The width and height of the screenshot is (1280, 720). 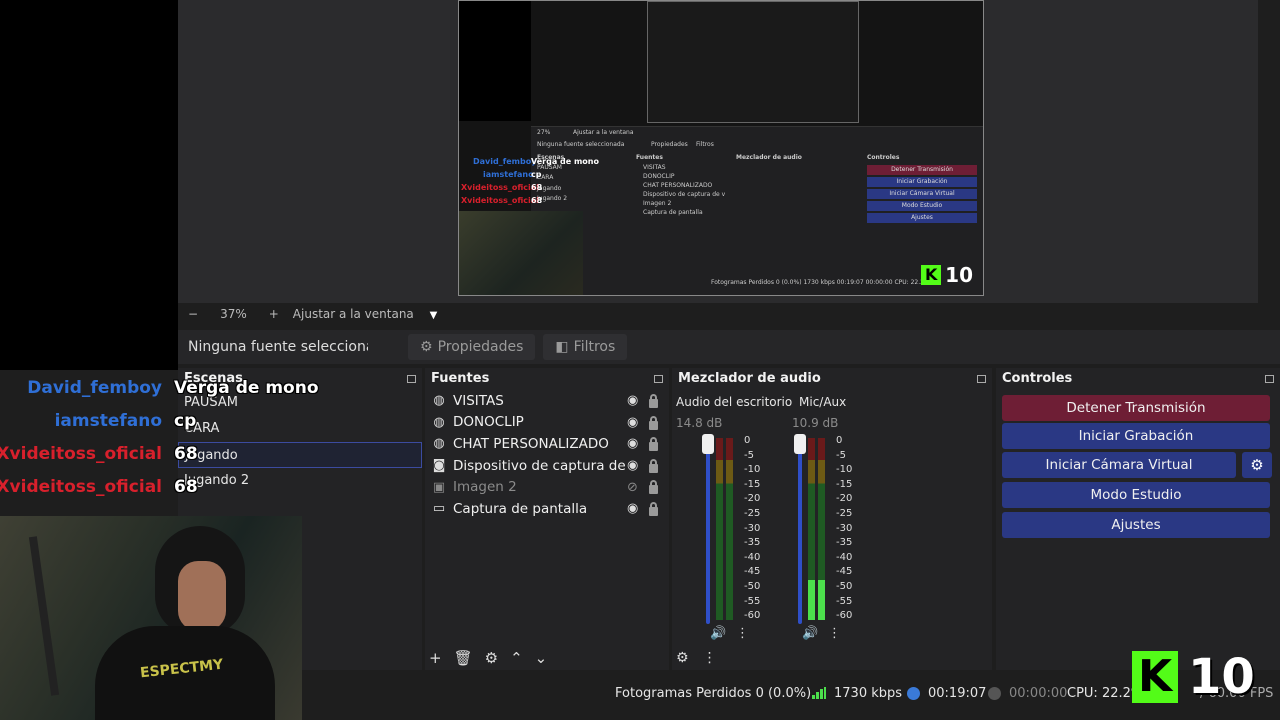 What do you see at coordinates (300, 455) in the screenshot?
I see `scene-item-selected: Jugando` at bounding box center [300, 455].